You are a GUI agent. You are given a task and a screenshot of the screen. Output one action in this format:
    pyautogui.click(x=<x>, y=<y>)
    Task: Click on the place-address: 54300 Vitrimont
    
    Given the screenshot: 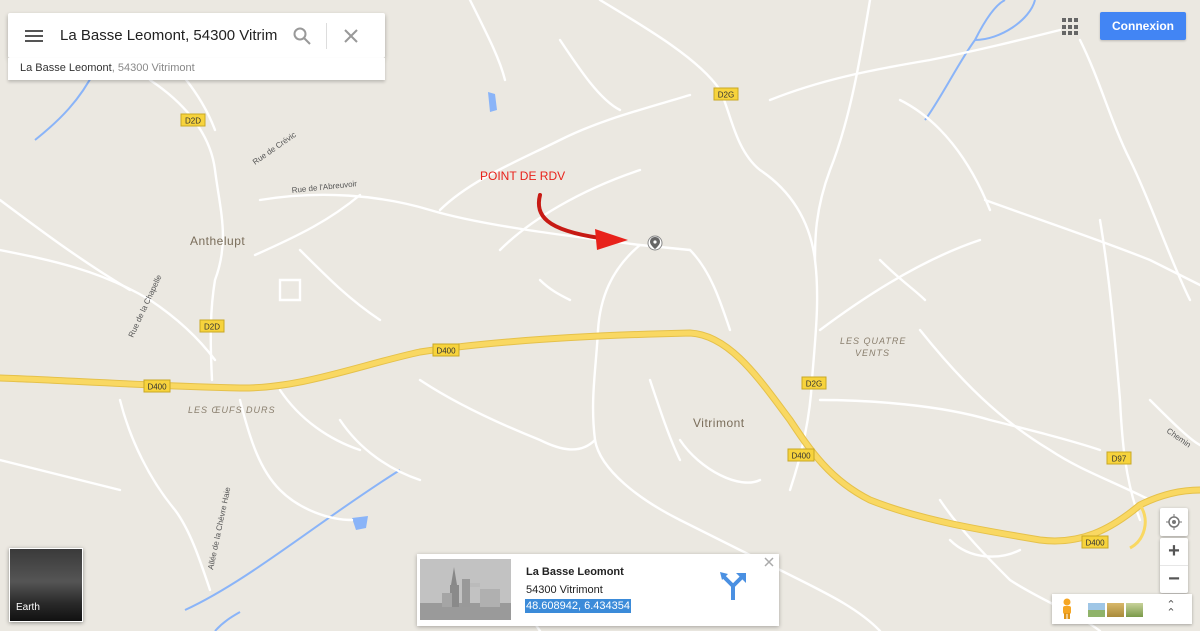 What is the action you would take?
    pyautogui.click(x=564, y=590)
    